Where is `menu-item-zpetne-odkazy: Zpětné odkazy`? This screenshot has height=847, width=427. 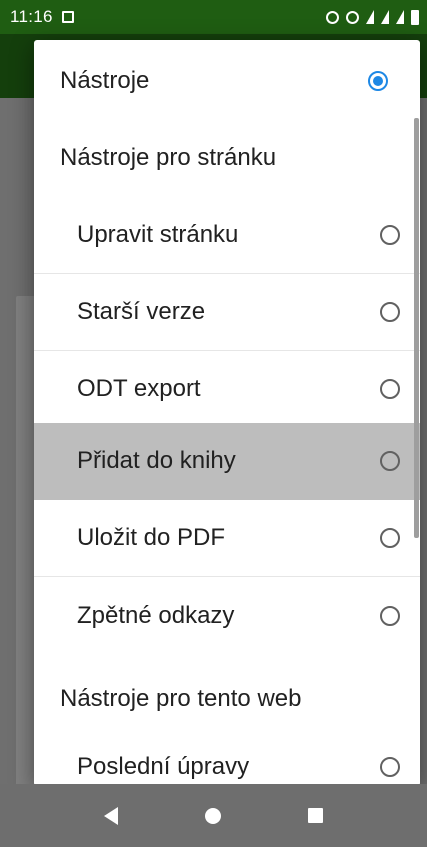
menu-item-zpetne-odkazy: Zpětné odkazy is located at coordinates (227, 615).